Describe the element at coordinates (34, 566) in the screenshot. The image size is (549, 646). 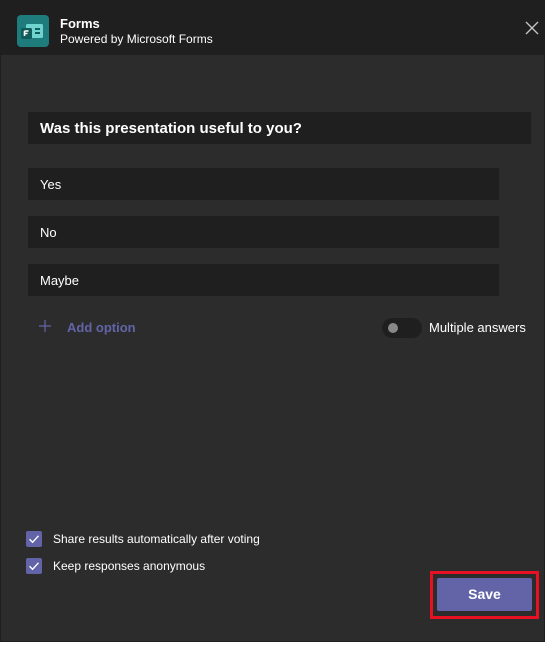
I see `anonymous-checkbox` at that location.